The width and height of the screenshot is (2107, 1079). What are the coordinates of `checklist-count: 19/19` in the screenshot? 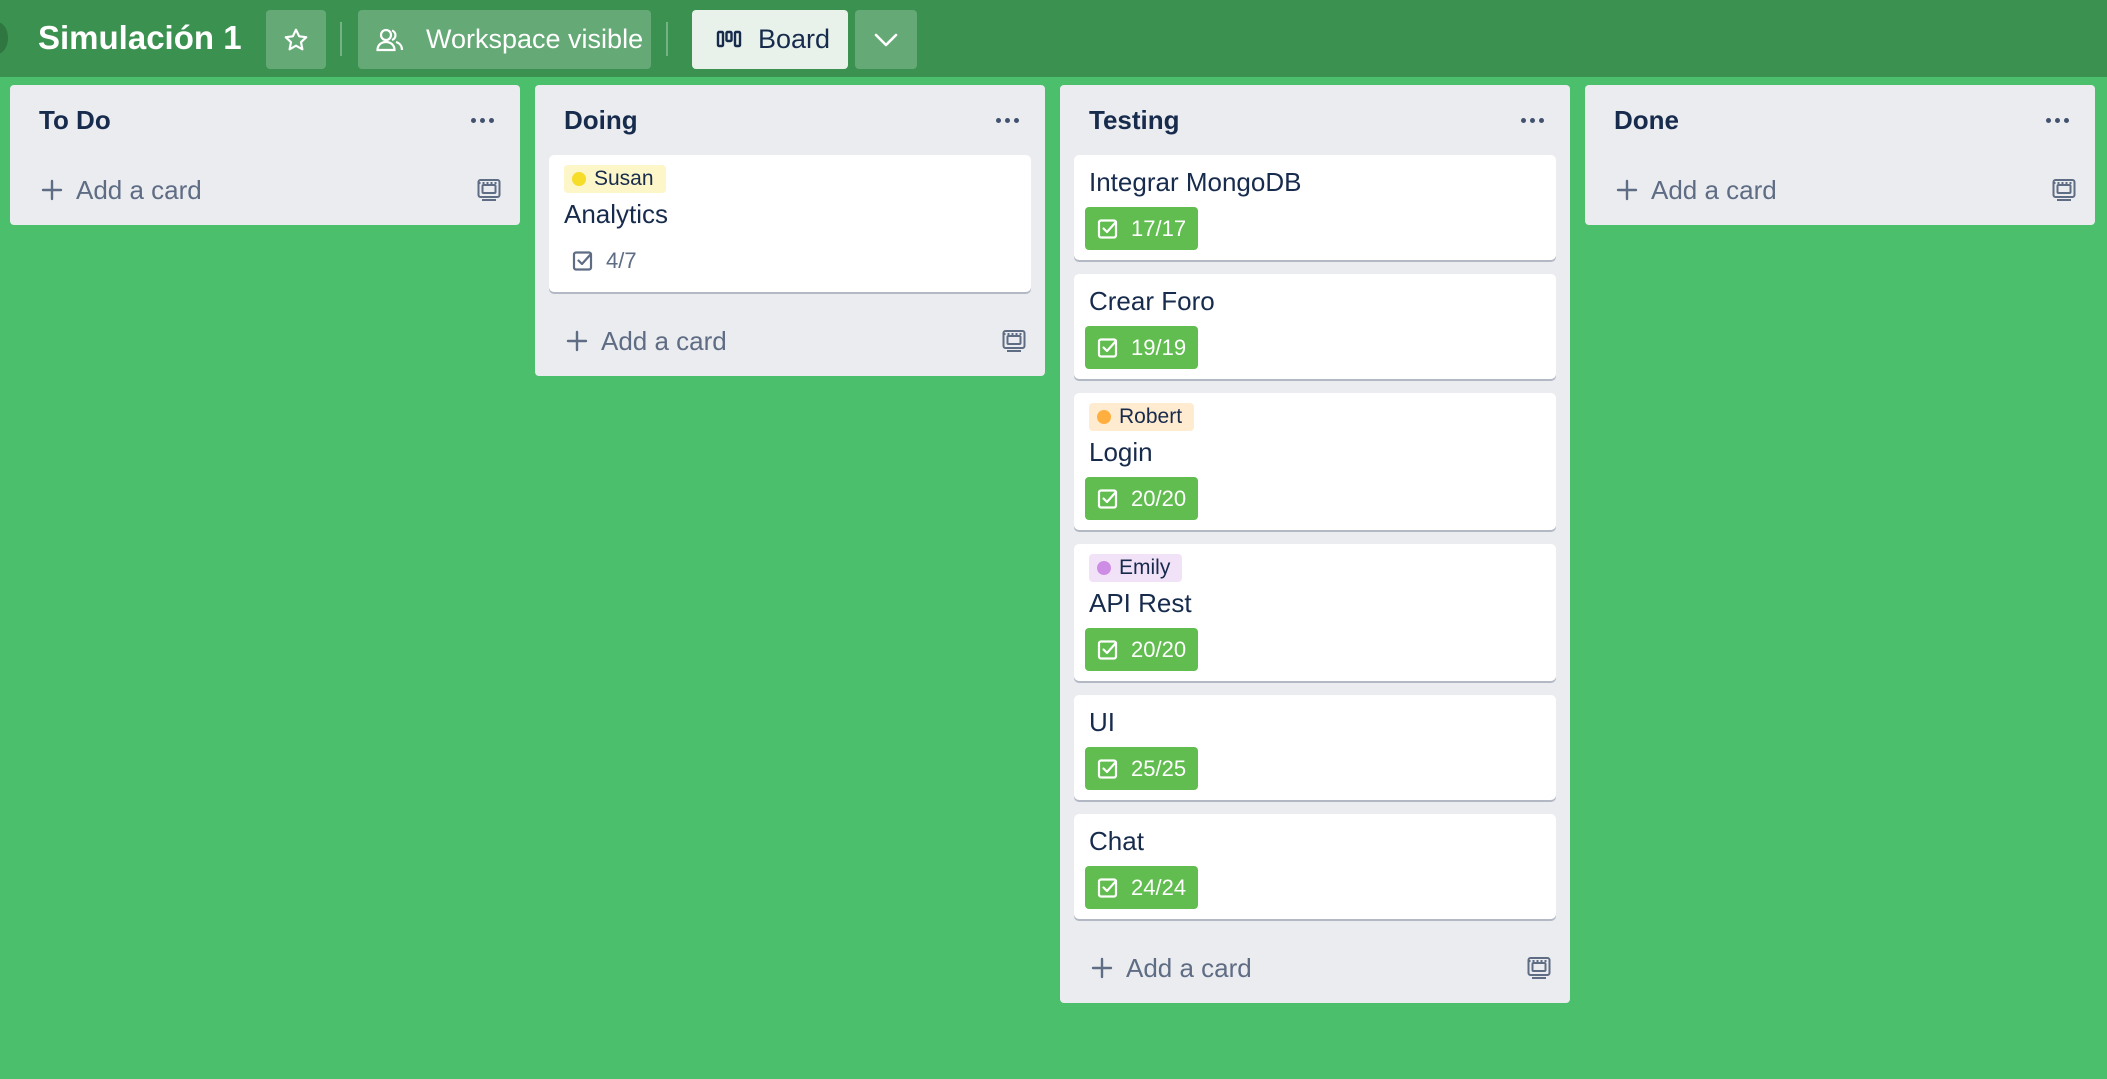 It's located at (1159, 347).